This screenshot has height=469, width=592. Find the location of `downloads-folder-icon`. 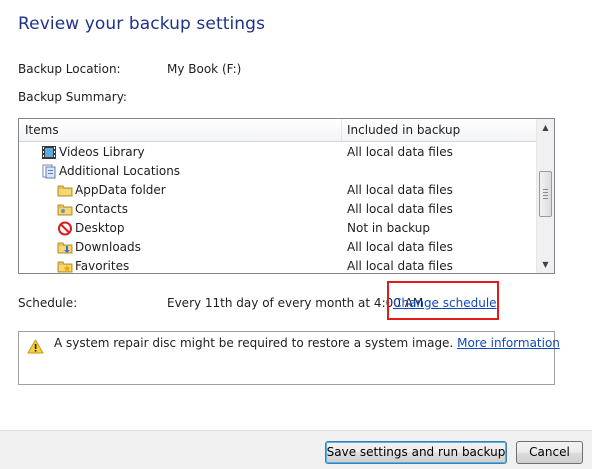

downloads-folder-icon is located at coordinates (65, 248).